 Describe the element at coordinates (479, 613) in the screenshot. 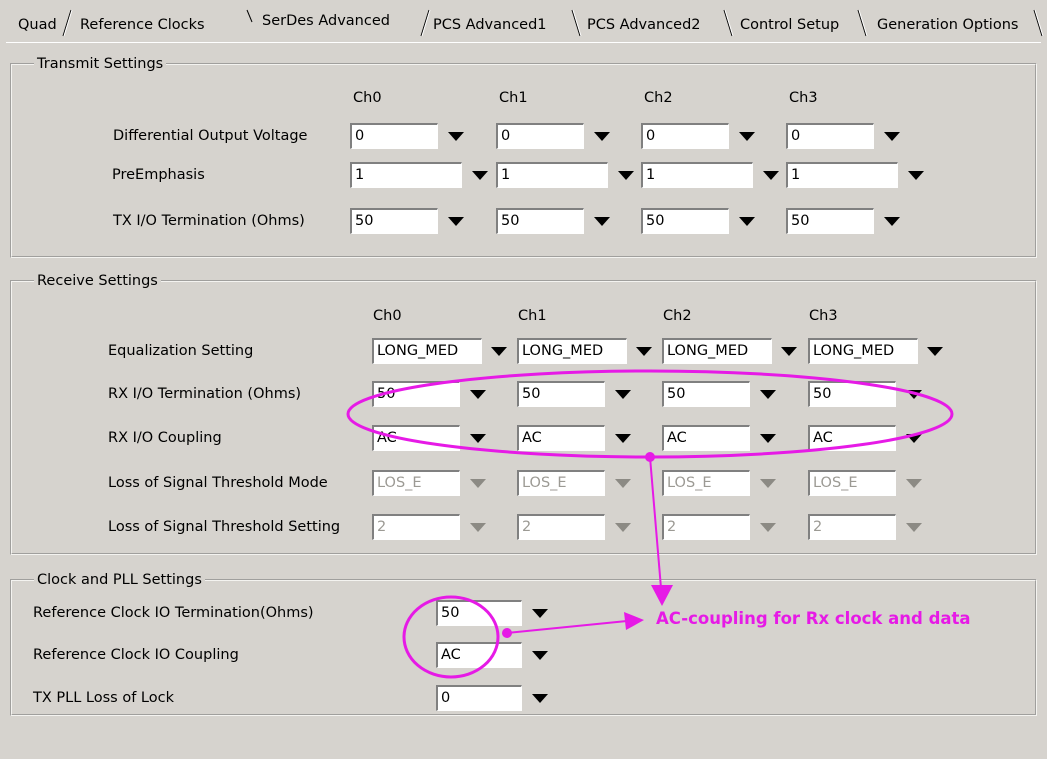

I see `clock-select-value: 50` at that location.